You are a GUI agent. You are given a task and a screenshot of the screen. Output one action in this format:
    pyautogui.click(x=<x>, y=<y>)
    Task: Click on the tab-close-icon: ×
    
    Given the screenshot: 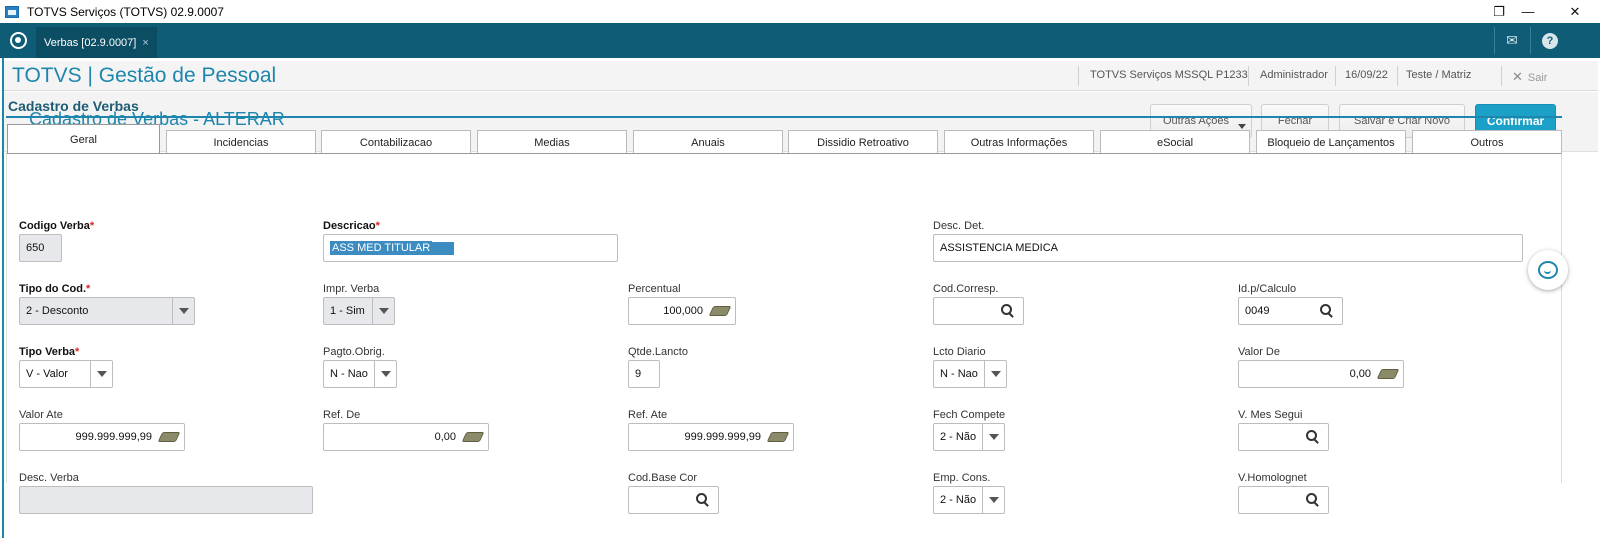 What is the action you would take?
    pyautogui.click(x=145, y=43)
    